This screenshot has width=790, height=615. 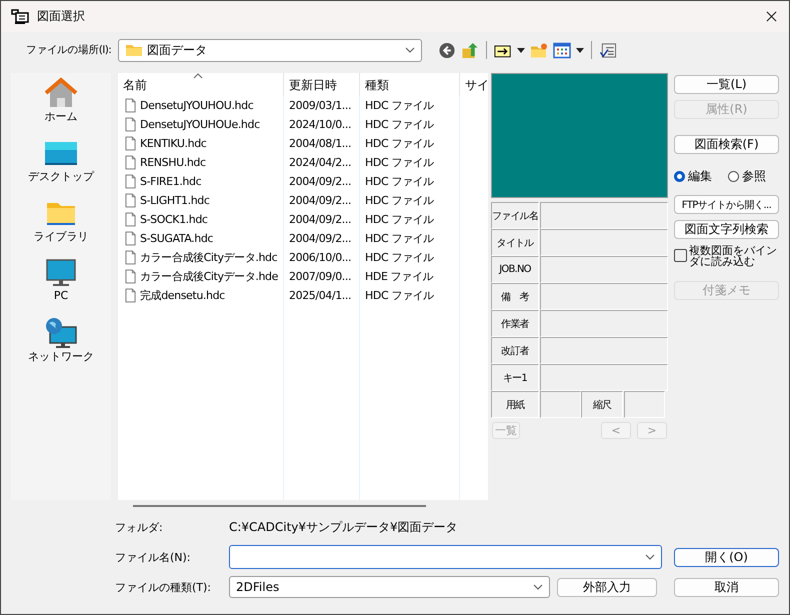 What do you see at coordinates (175, 200) in the screenshot?
I see `file-name: S-LIGHT1.hdc` at bounding box center [175, 200].